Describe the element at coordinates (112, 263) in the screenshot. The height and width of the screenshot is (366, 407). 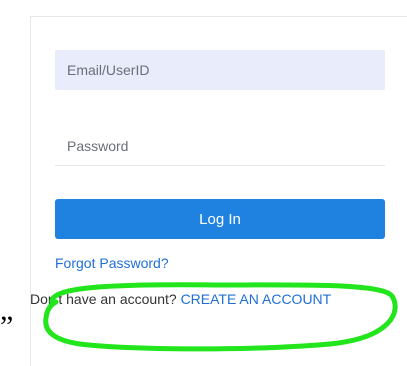
I see `forgot-password-link: Forgot Password?` at that location.